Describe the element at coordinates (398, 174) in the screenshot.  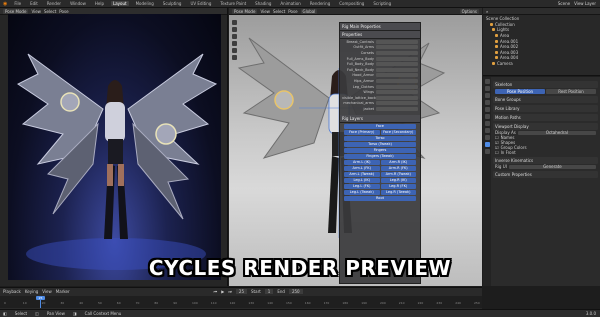
I see `layer-arm-r-tweak-button: Arm.R (Tweak)` at that location.